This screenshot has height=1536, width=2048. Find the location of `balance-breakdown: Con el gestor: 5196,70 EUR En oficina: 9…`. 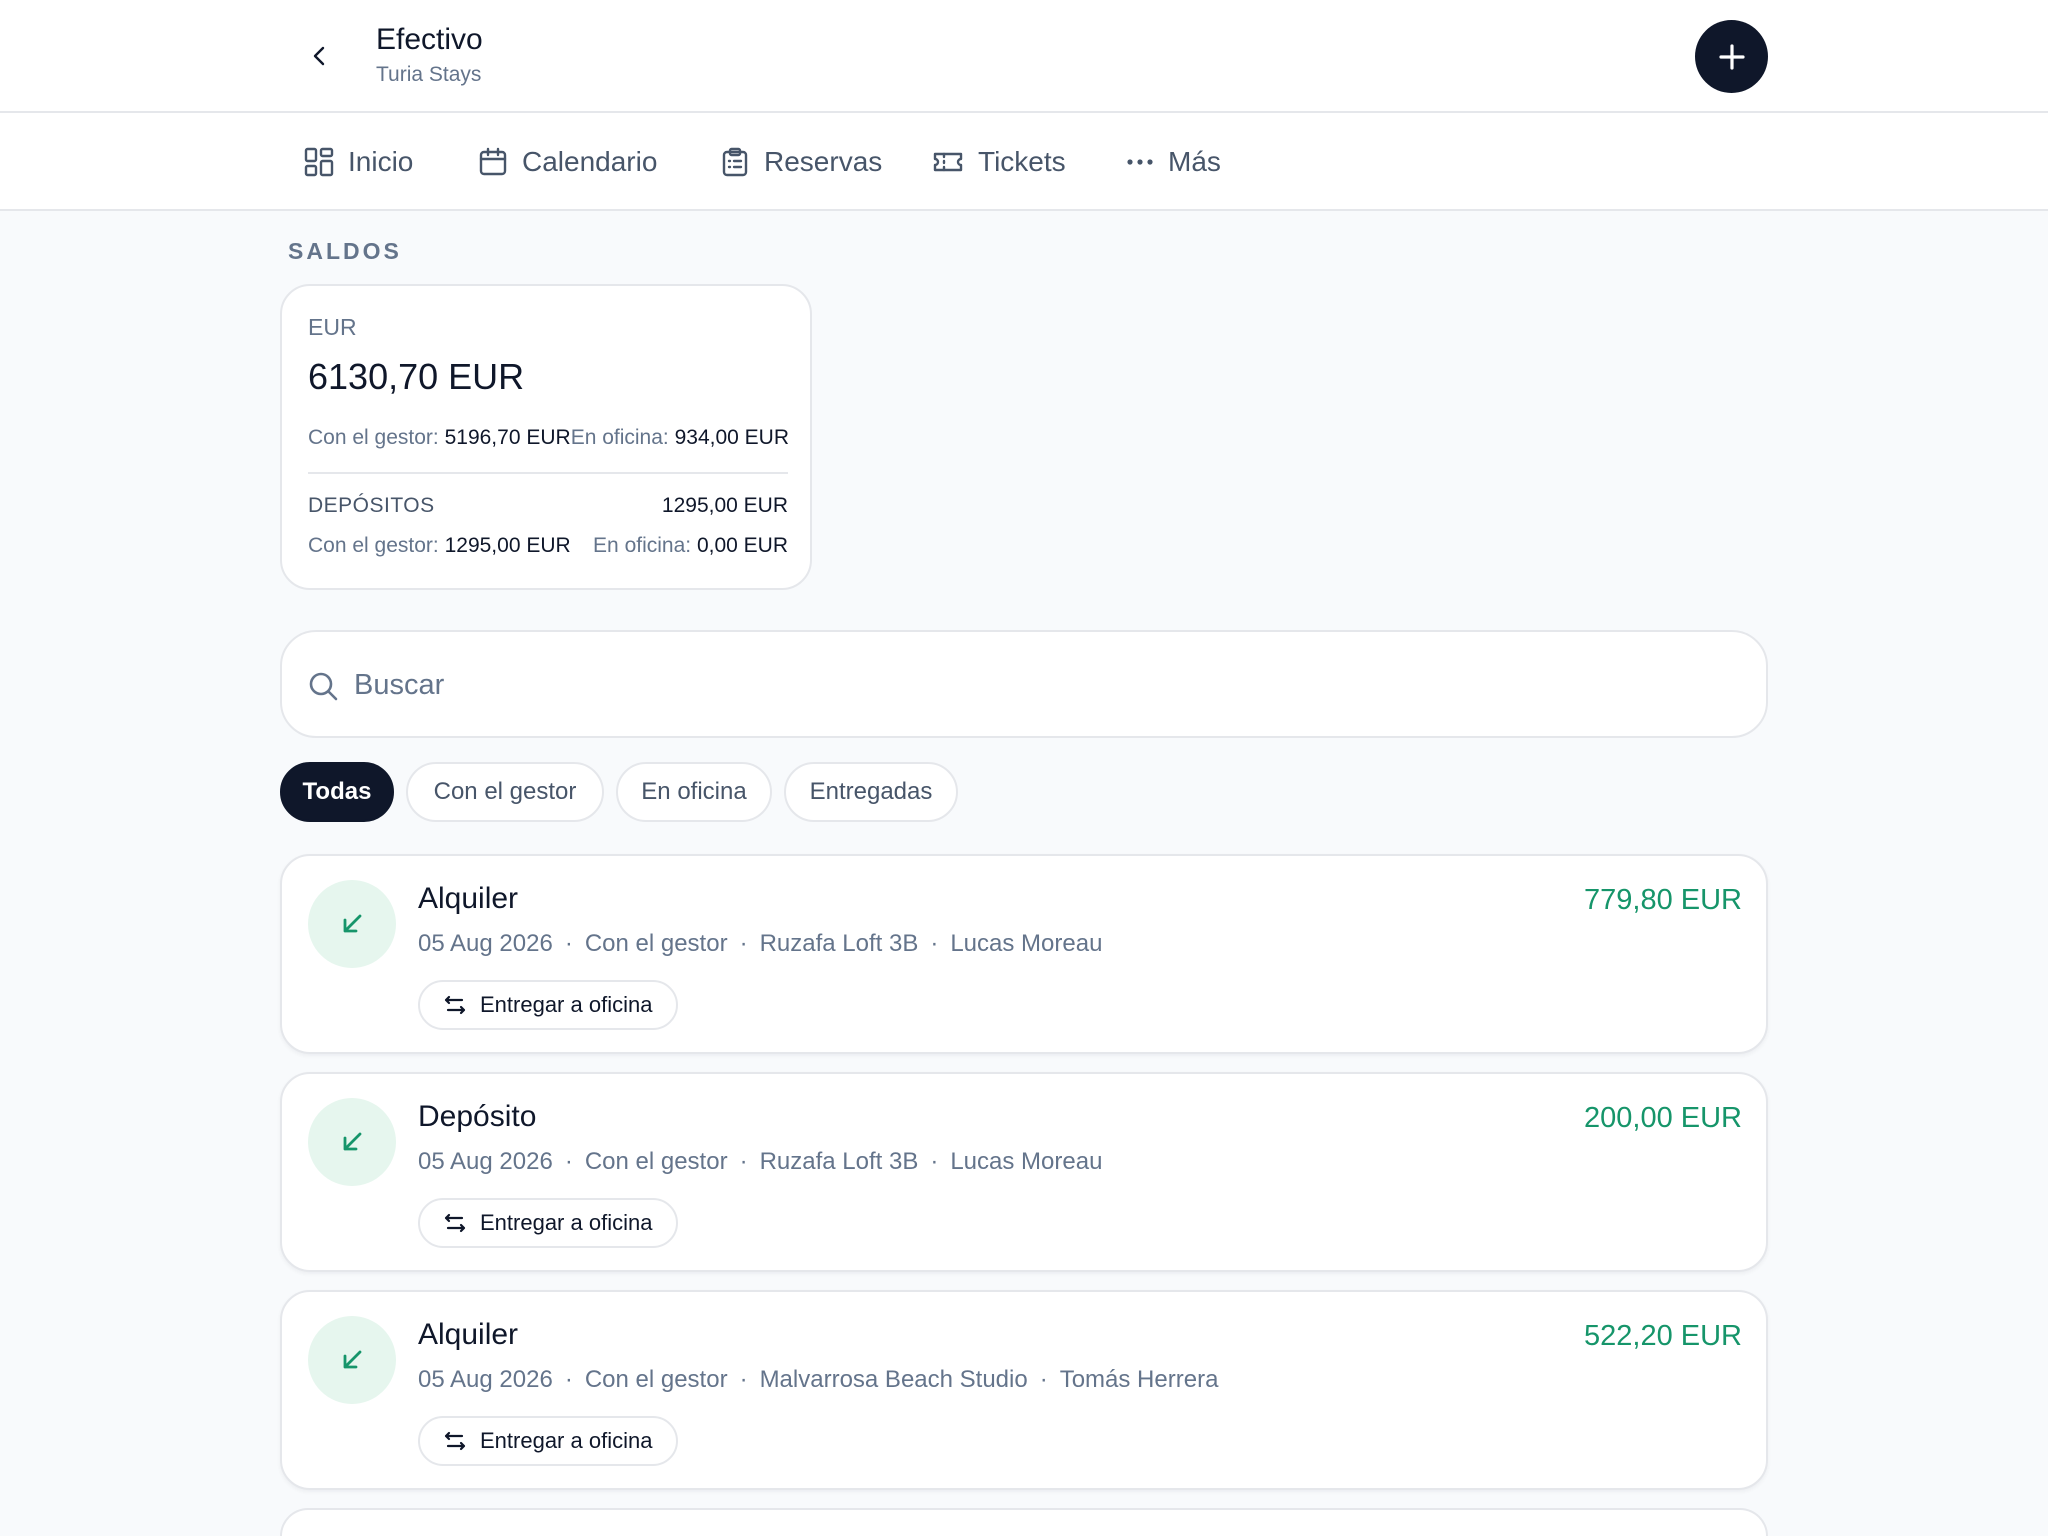

balance-breakdown: Con el gestor: 5196,70 EUR En oficina: 9… is located at coordinates (548, 438).